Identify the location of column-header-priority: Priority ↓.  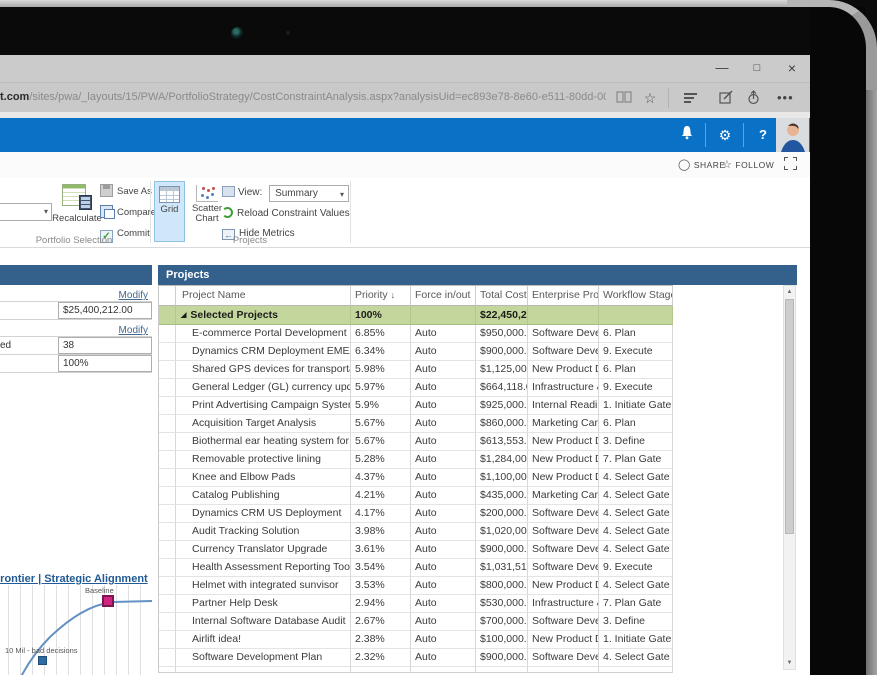
(381, 296).